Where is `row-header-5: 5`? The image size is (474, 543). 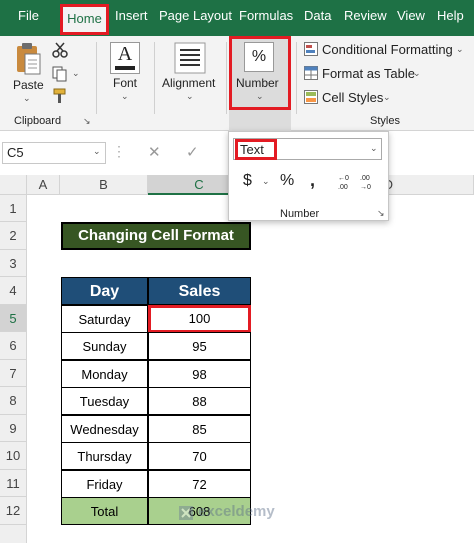
row-header-5: 5 is located at coordinates (13, 318).